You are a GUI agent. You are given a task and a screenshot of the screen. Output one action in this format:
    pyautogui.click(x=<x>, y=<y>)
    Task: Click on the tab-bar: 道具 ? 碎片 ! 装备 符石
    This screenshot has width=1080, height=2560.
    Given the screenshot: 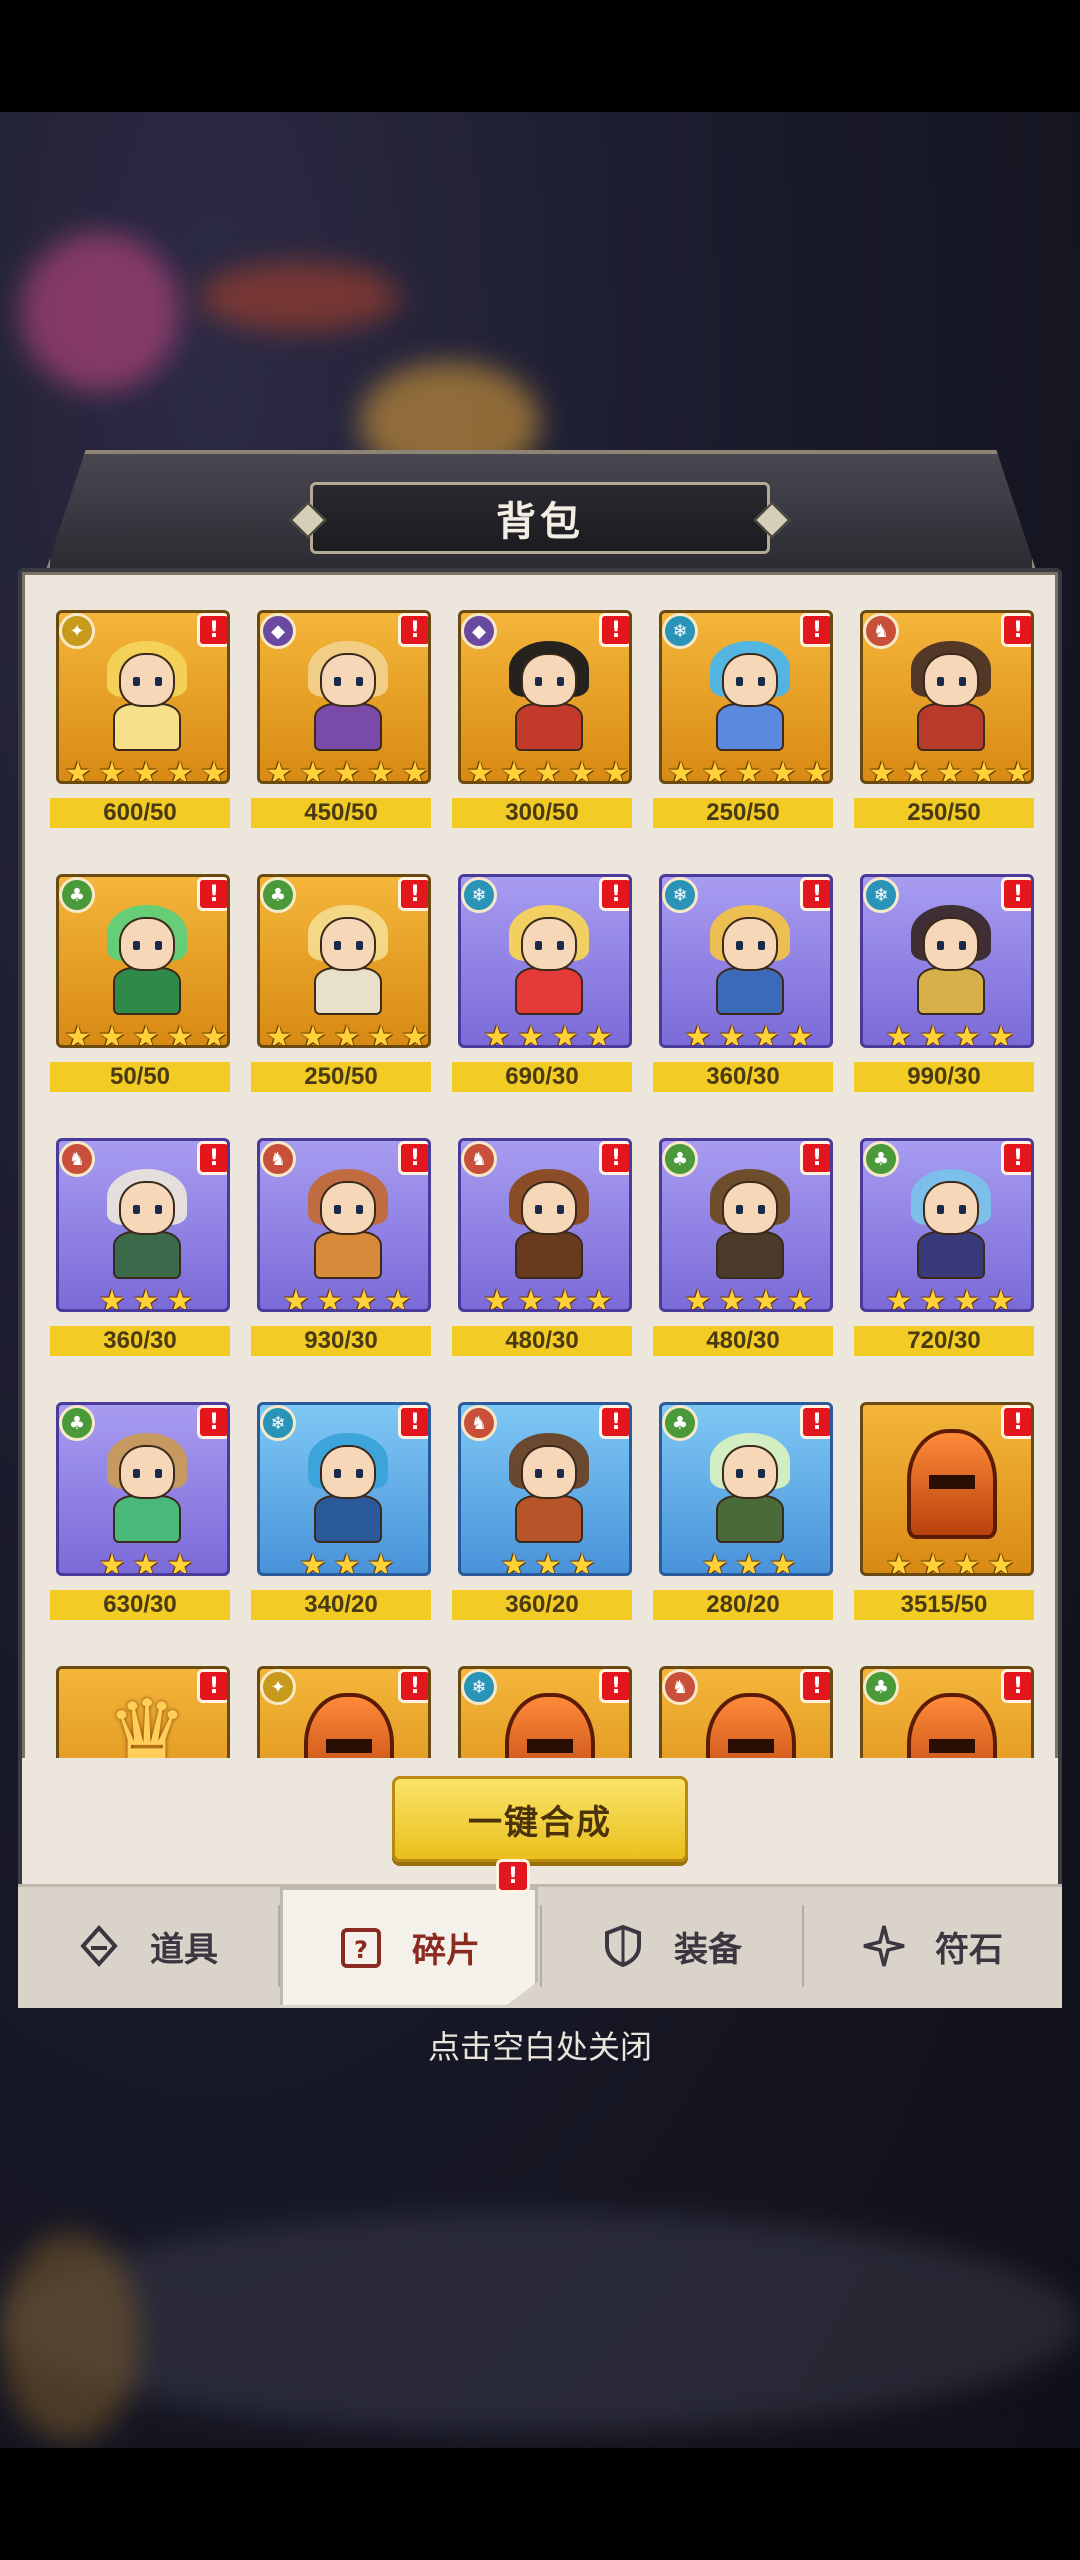 What is the action you would take?
    pyautogui.click(x=540, y=1933)
    